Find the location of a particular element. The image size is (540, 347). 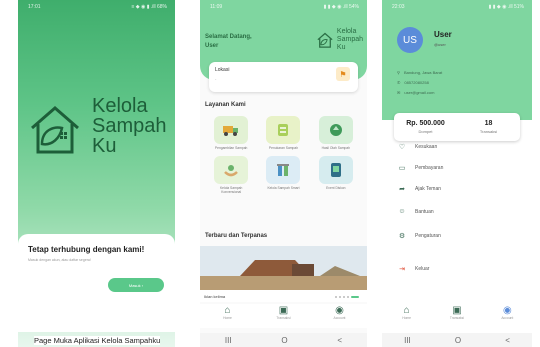

status-bar: 11:09 ▮ ▮ ◆ ◉ .ill 54% is located at coordinates (284, 7).